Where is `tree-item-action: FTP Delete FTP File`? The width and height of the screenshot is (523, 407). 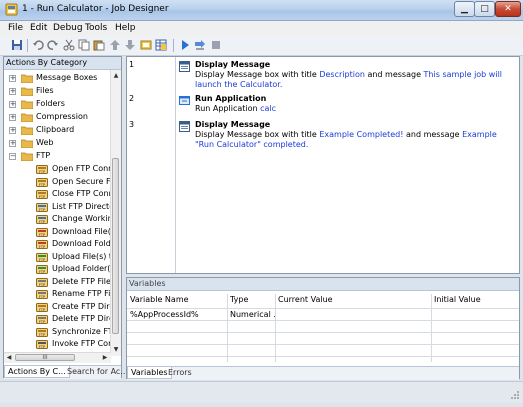 tree-item-action: FTP Delete FTP File is located at coordinates (57, 282).